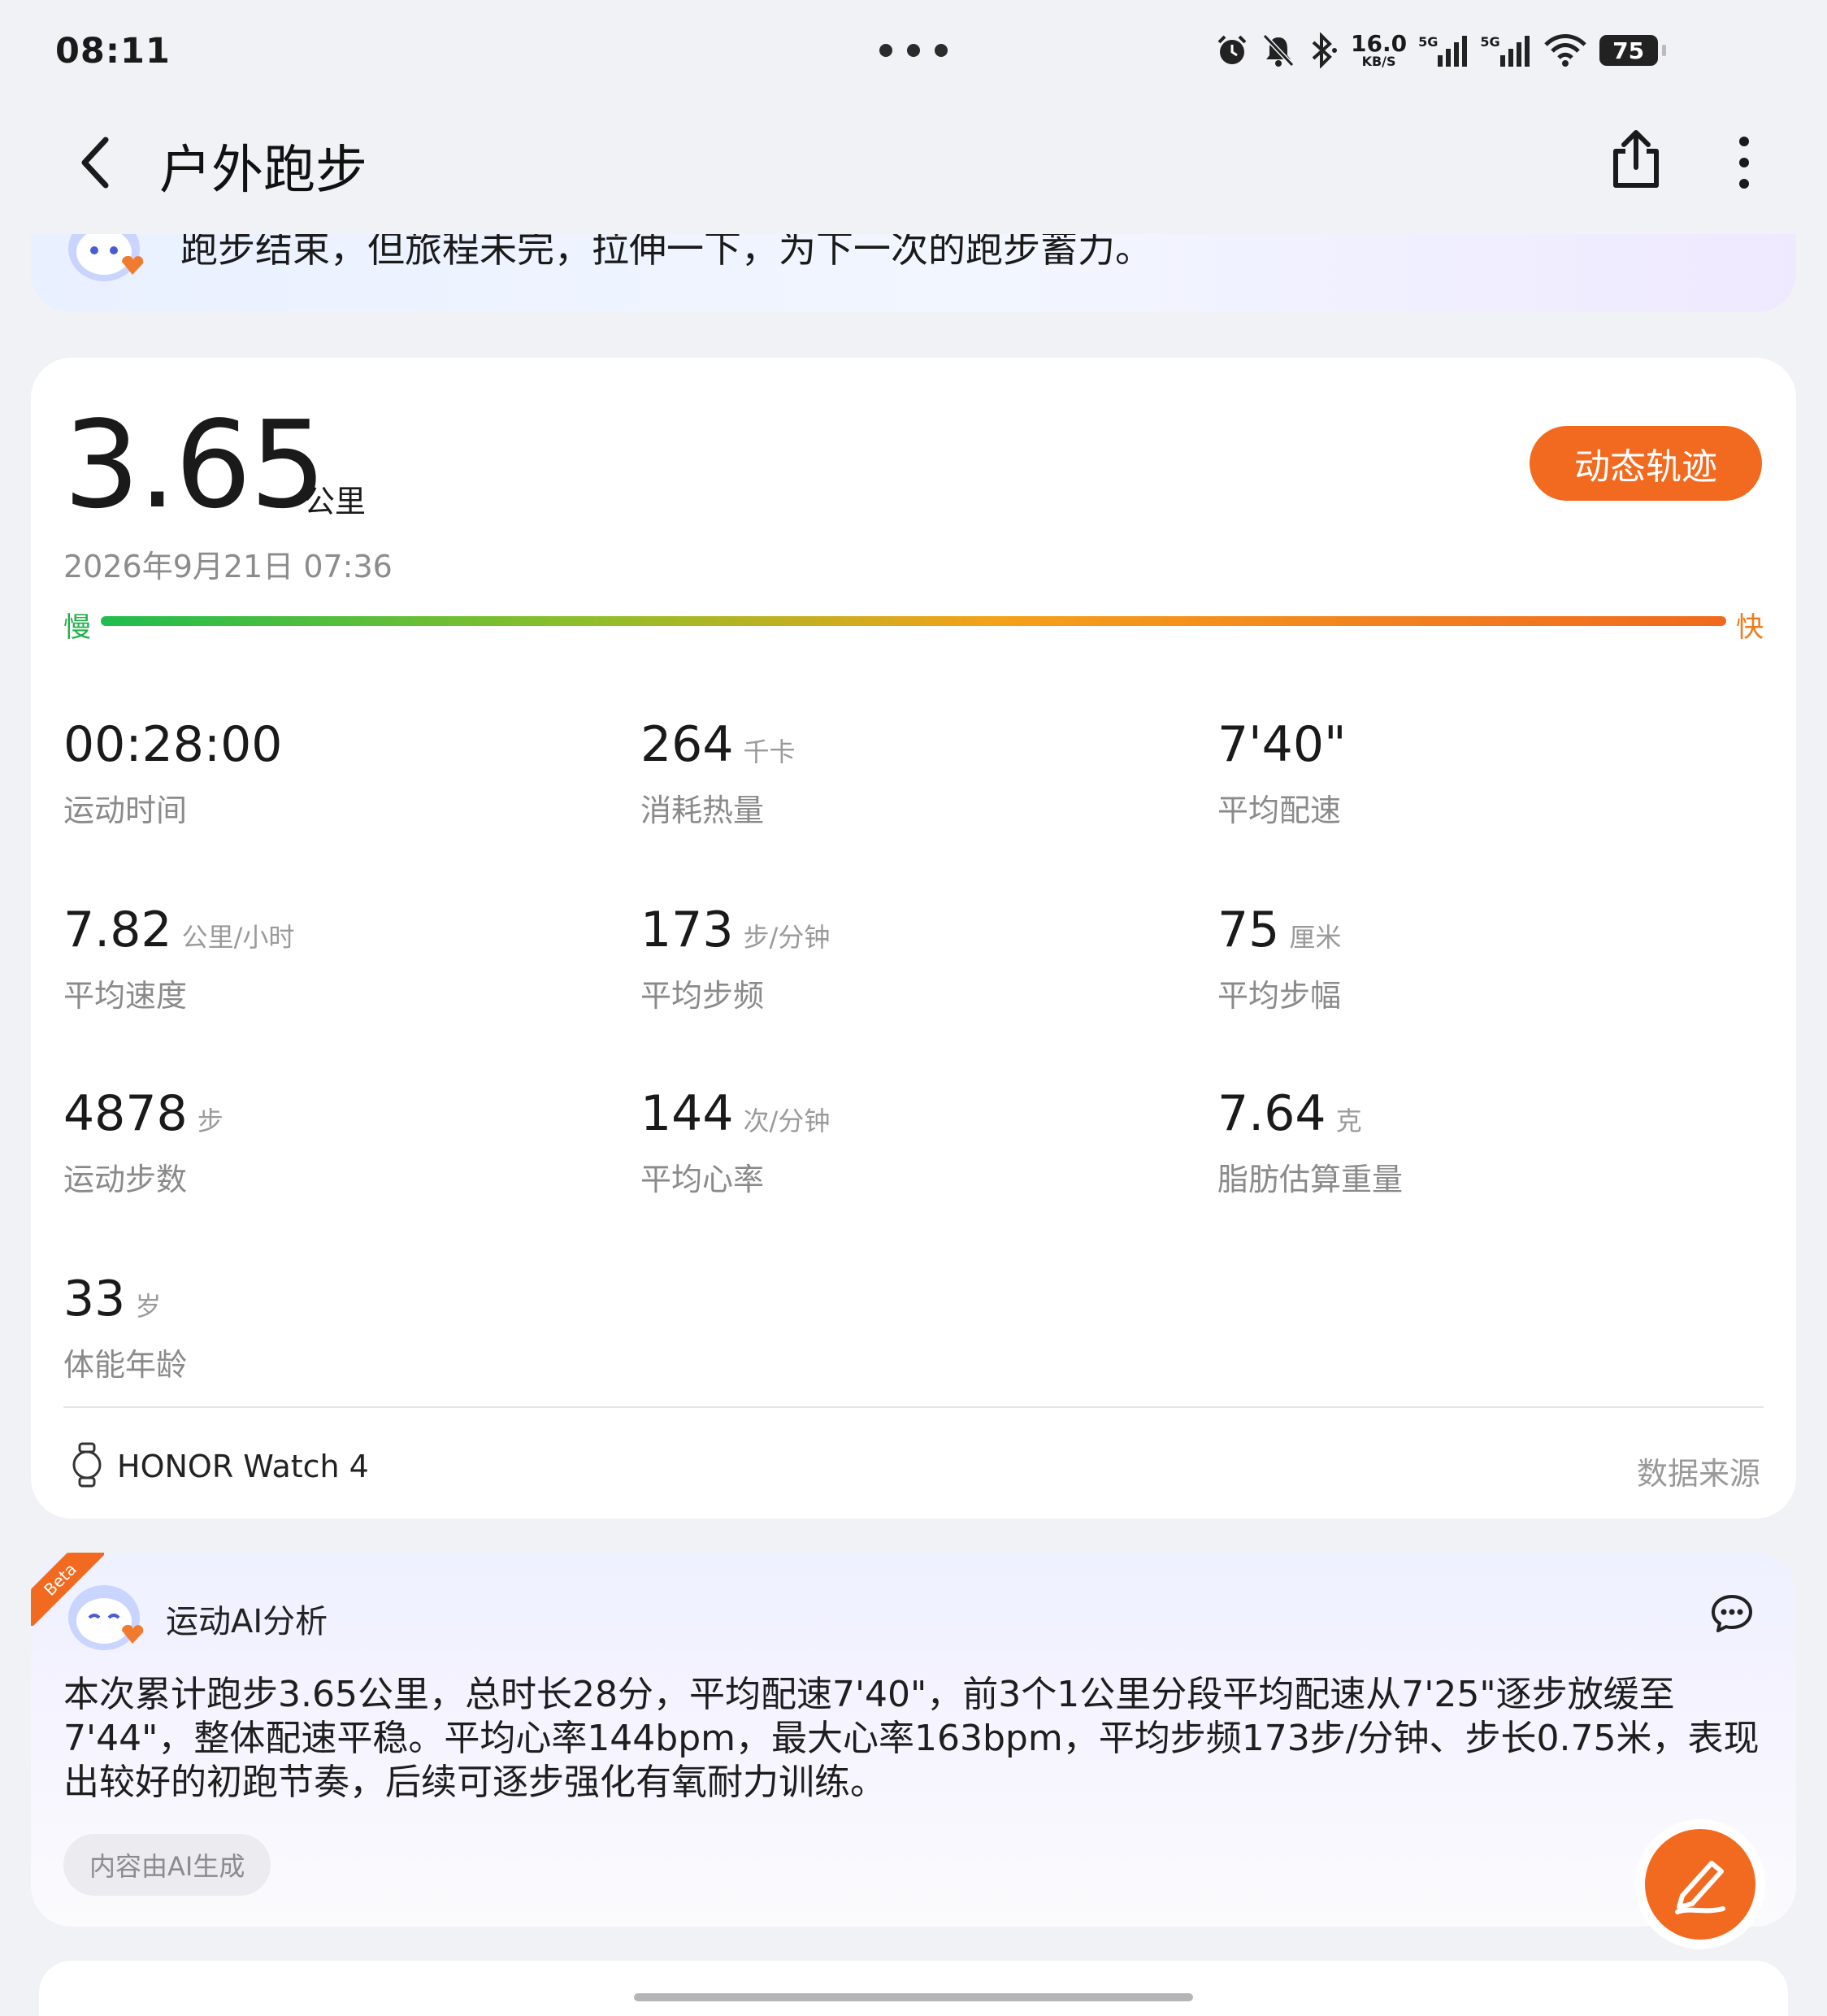 This screenshot has width=1827, height=2016. Describe the element at coordinates (1732, 1613) in the screenshot. I see `chat-icon` at that location.